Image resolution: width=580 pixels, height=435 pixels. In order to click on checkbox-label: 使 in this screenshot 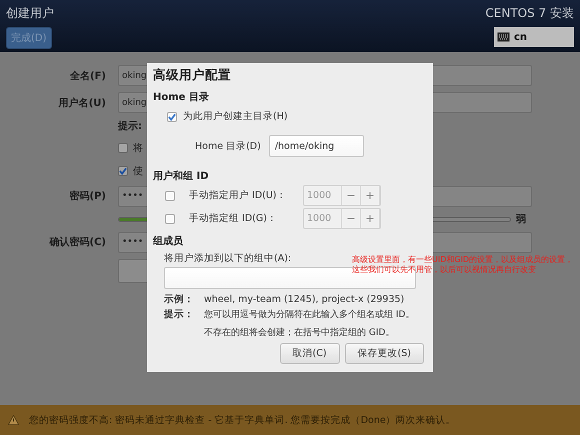, I will do `click(138, 171)`.